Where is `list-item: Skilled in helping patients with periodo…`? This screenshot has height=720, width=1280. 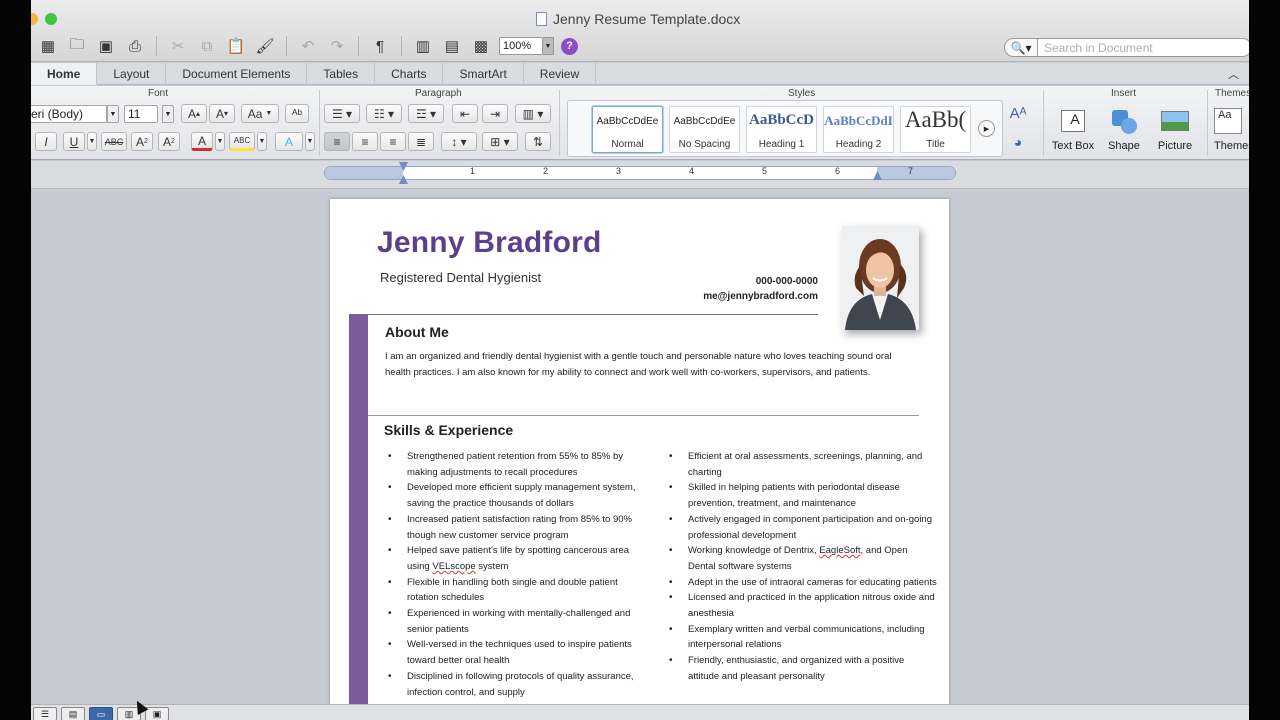 list-item: Skilled in helping patients with periodo… is located at coordinates (802, 495).